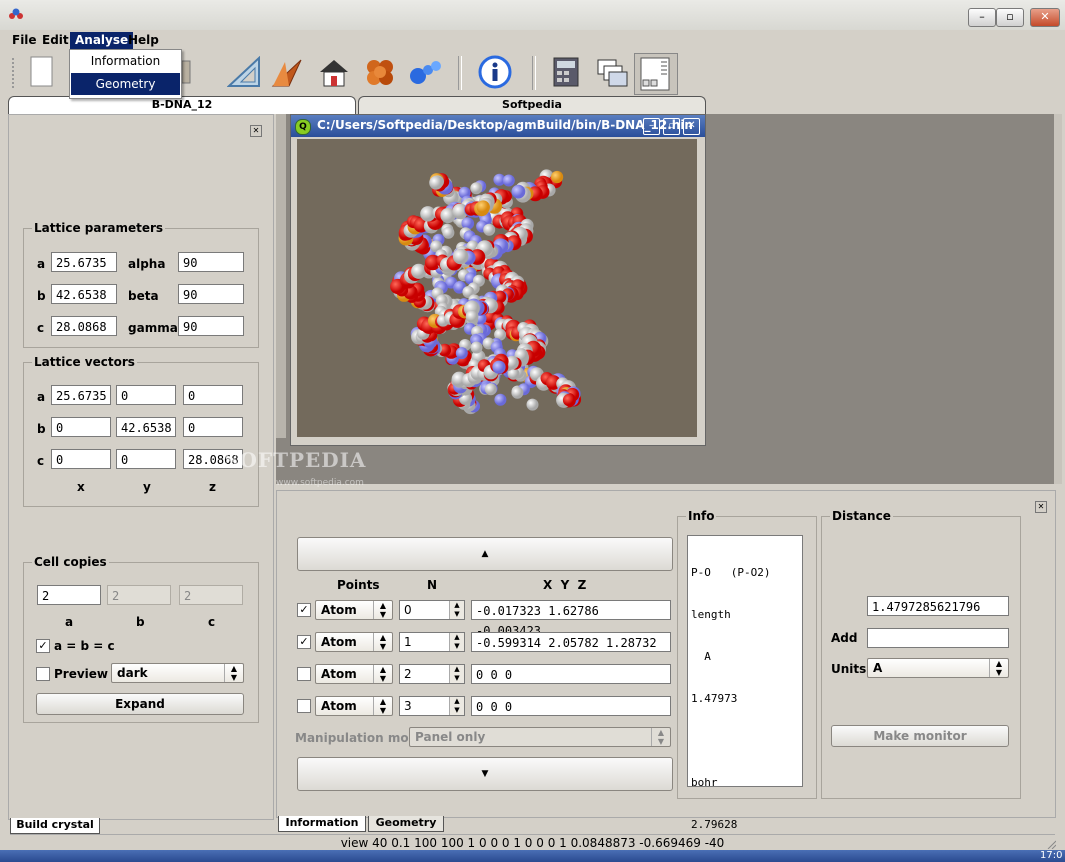  Describe the element at coordinates (177, 673) in the screenshot. I see `preview-style-select: dark ▲ ▼` at that location.